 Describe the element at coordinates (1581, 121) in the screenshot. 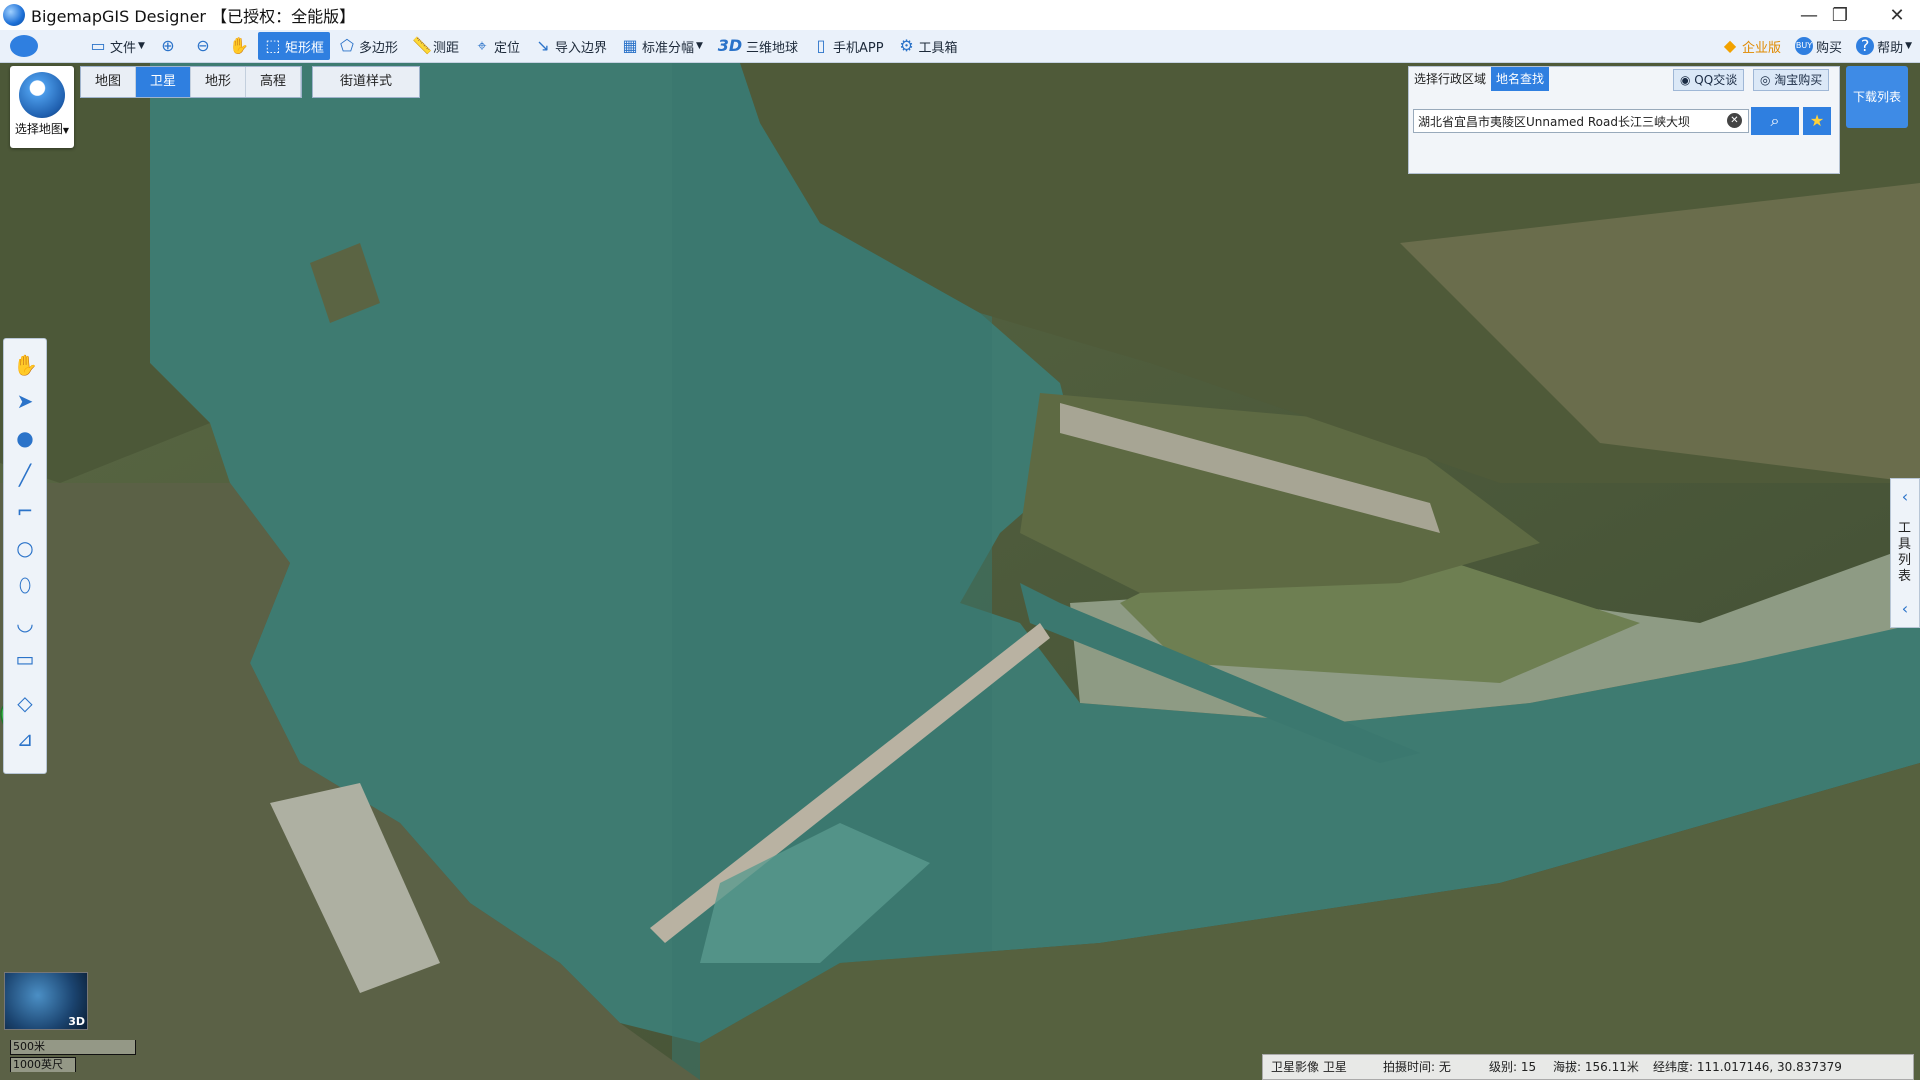

I see `place-search-input: 湖北省宜昌市夷陵区Unnamed Road长江三峡大坝` at that location.